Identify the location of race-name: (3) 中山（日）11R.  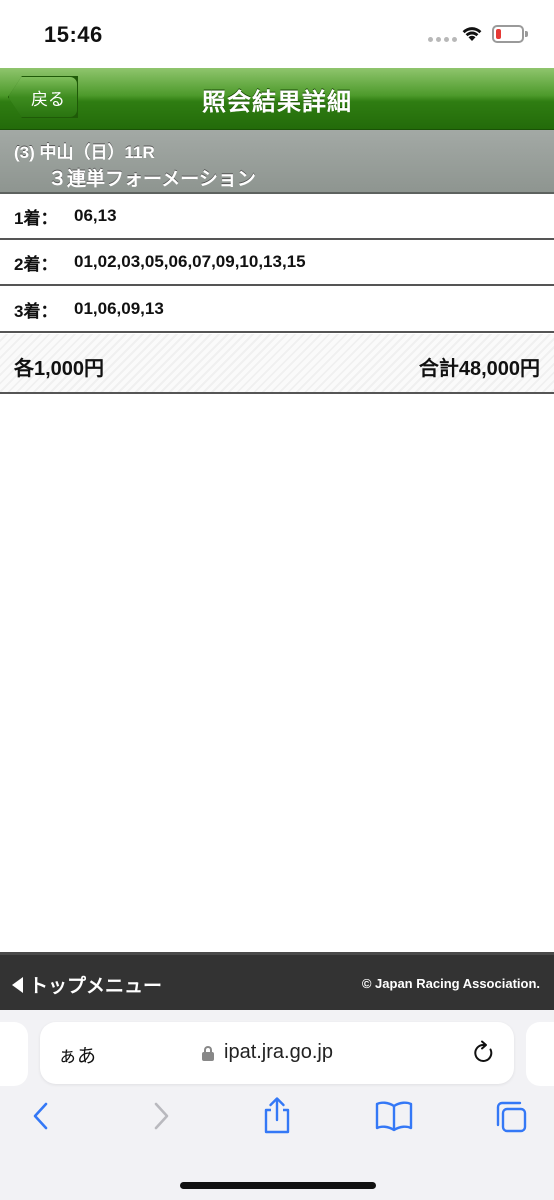
(84, 152).